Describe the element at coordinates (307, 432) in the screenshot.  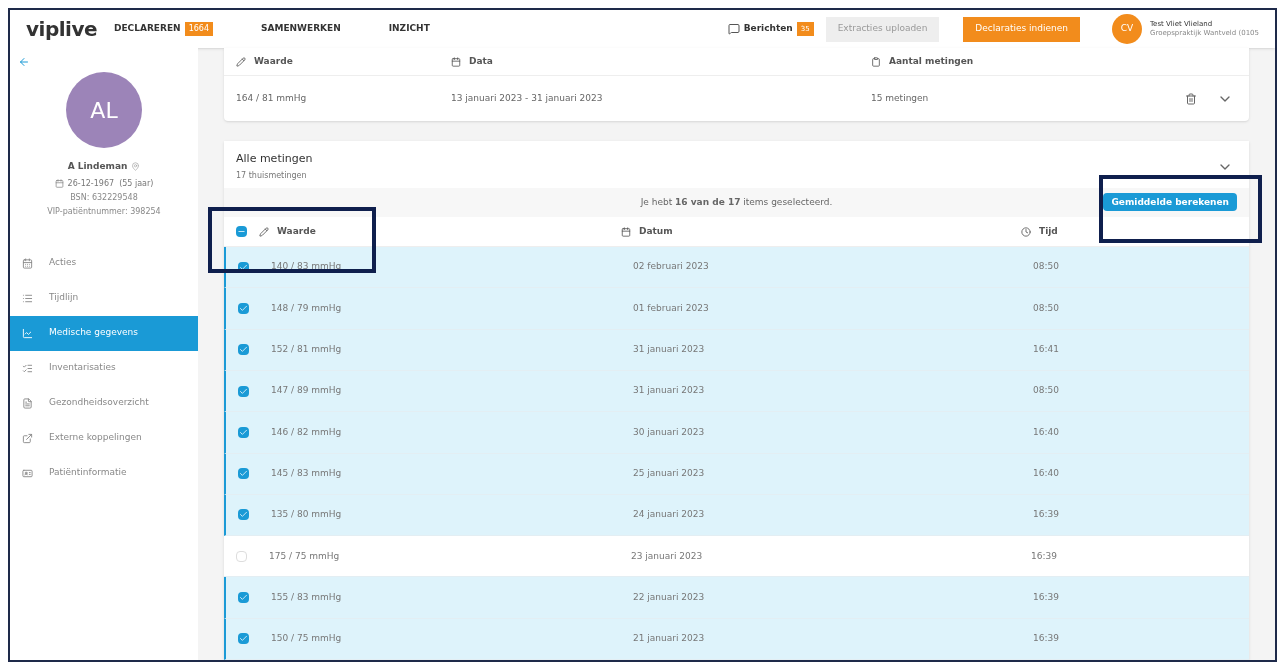
I see `table-cell-text: 146 / 82 mmHg` at that location.